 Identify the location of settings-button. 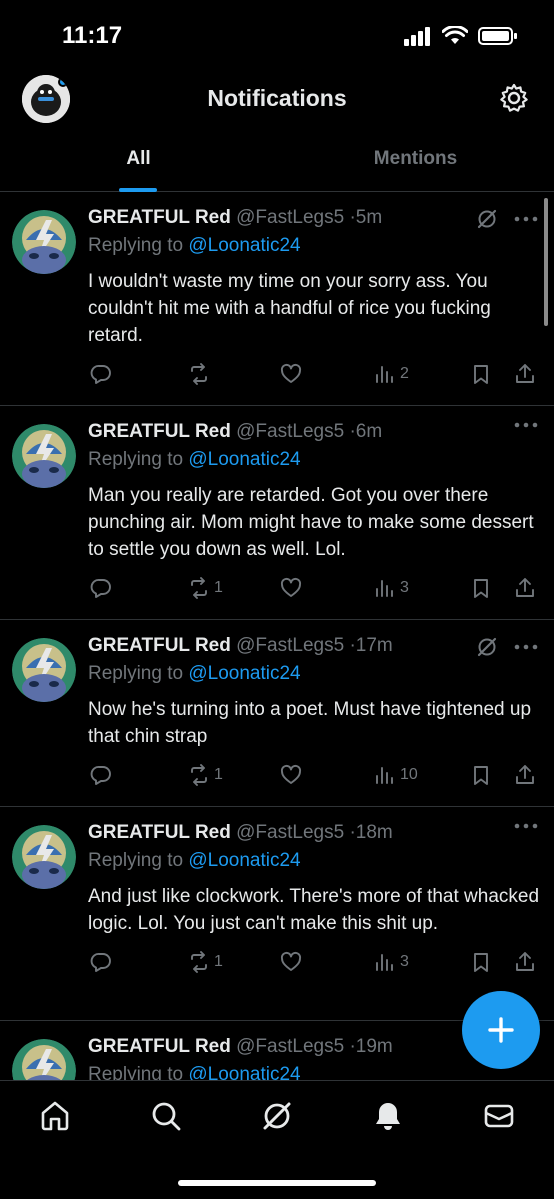
(514, 98).